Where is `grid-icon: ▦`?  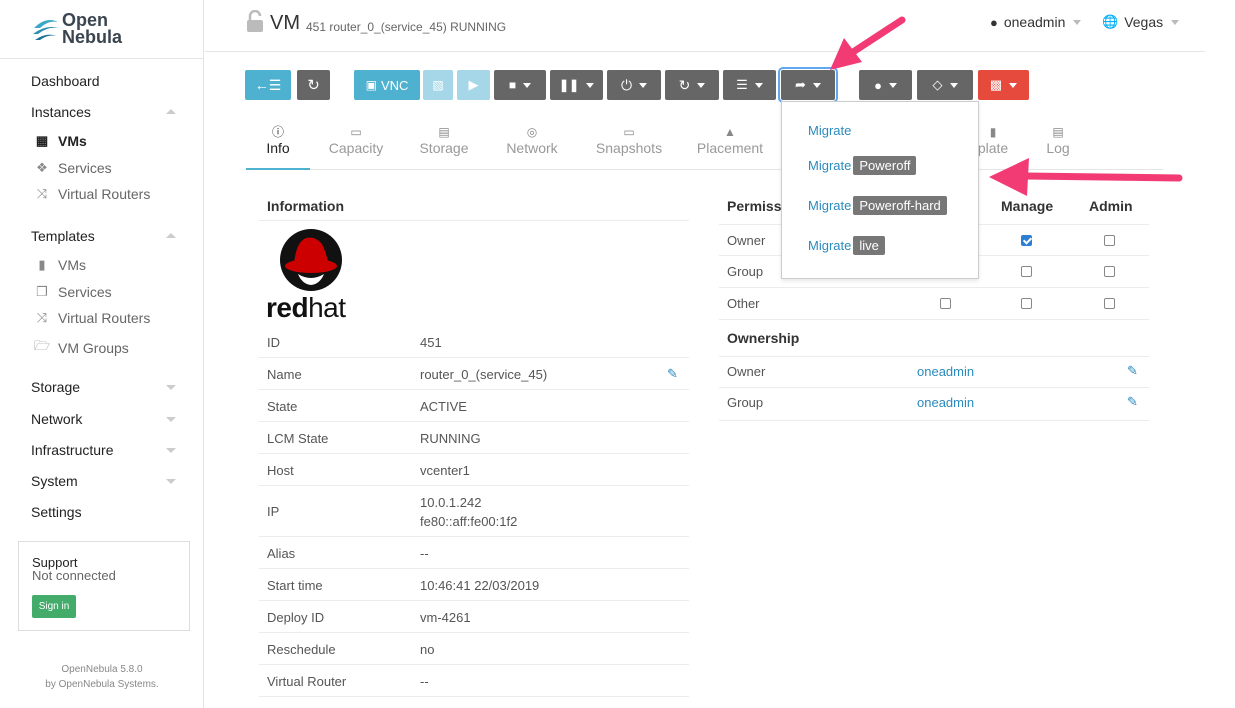 grid-icon: ▦ is located at coordinates (42, 140).